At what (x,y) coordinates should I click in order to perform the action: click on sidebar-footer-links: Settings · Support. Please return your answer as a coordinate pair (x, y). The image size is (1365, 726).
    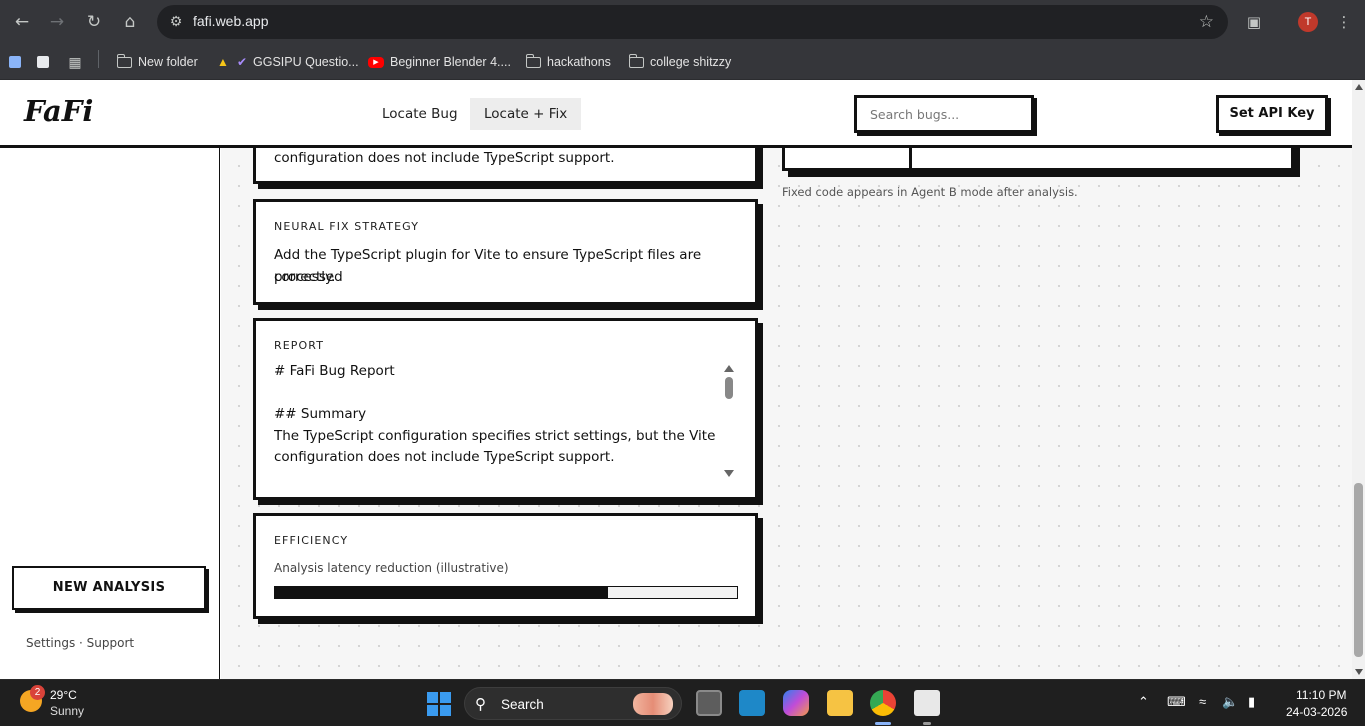
    Looking at the image, I should click on (80, 643).